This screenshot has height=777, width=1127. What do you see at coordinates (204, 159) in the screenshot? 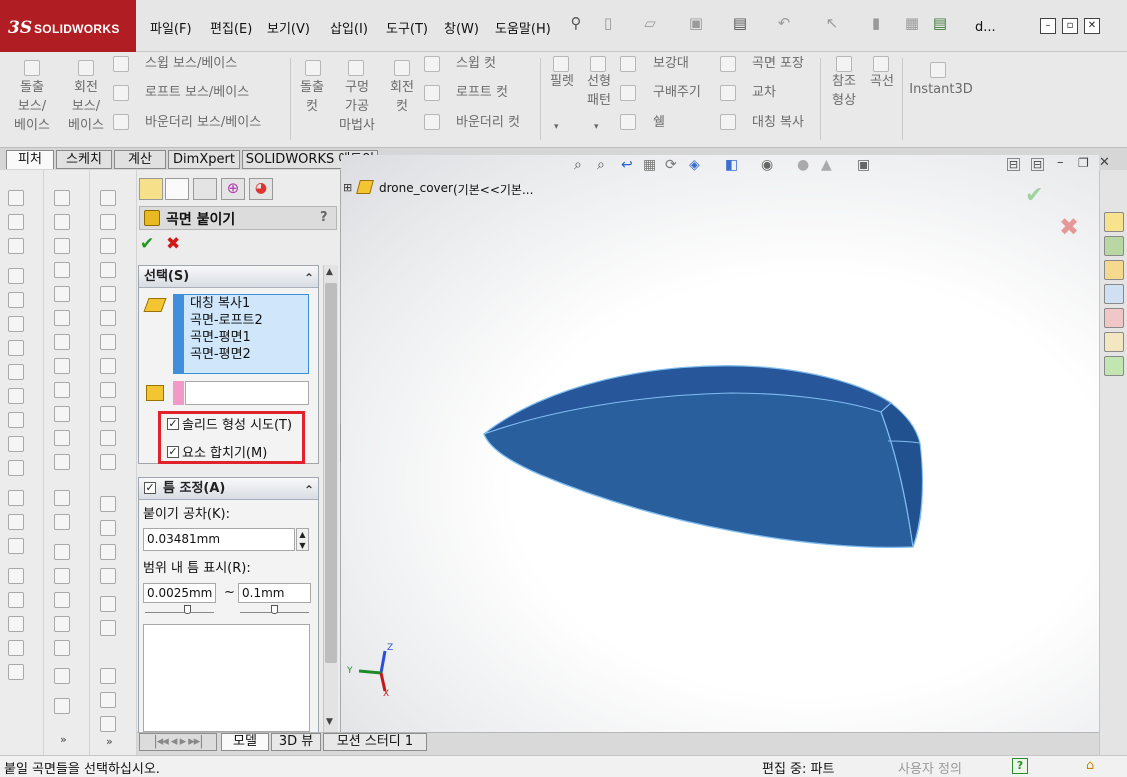
I see `tab-dimxpert: DimXpert` at bounding box center [204, 159].